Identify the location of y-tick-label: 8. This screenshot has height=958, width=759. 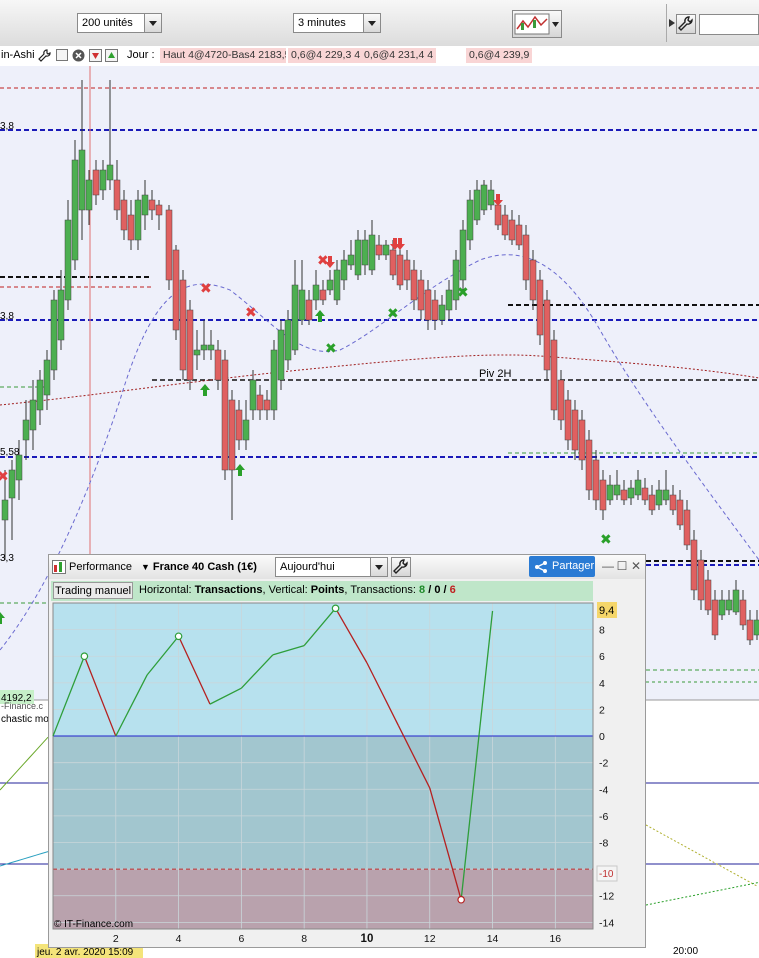
(602, 631).